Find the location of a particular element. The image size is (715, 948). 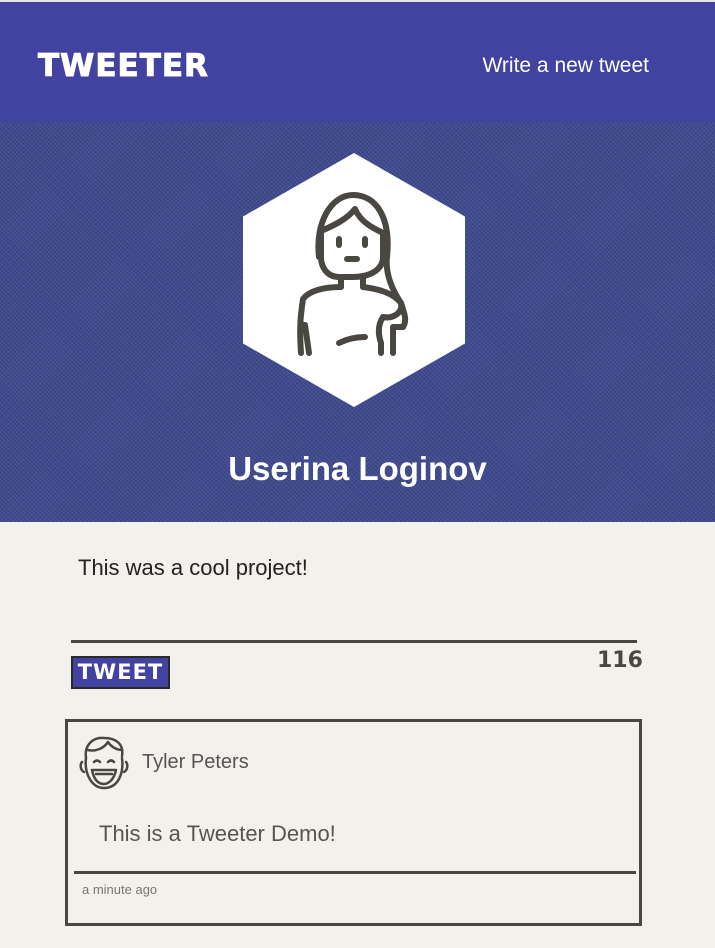

tweet-author: Tyler Peters is located at coordinates (195, 762).